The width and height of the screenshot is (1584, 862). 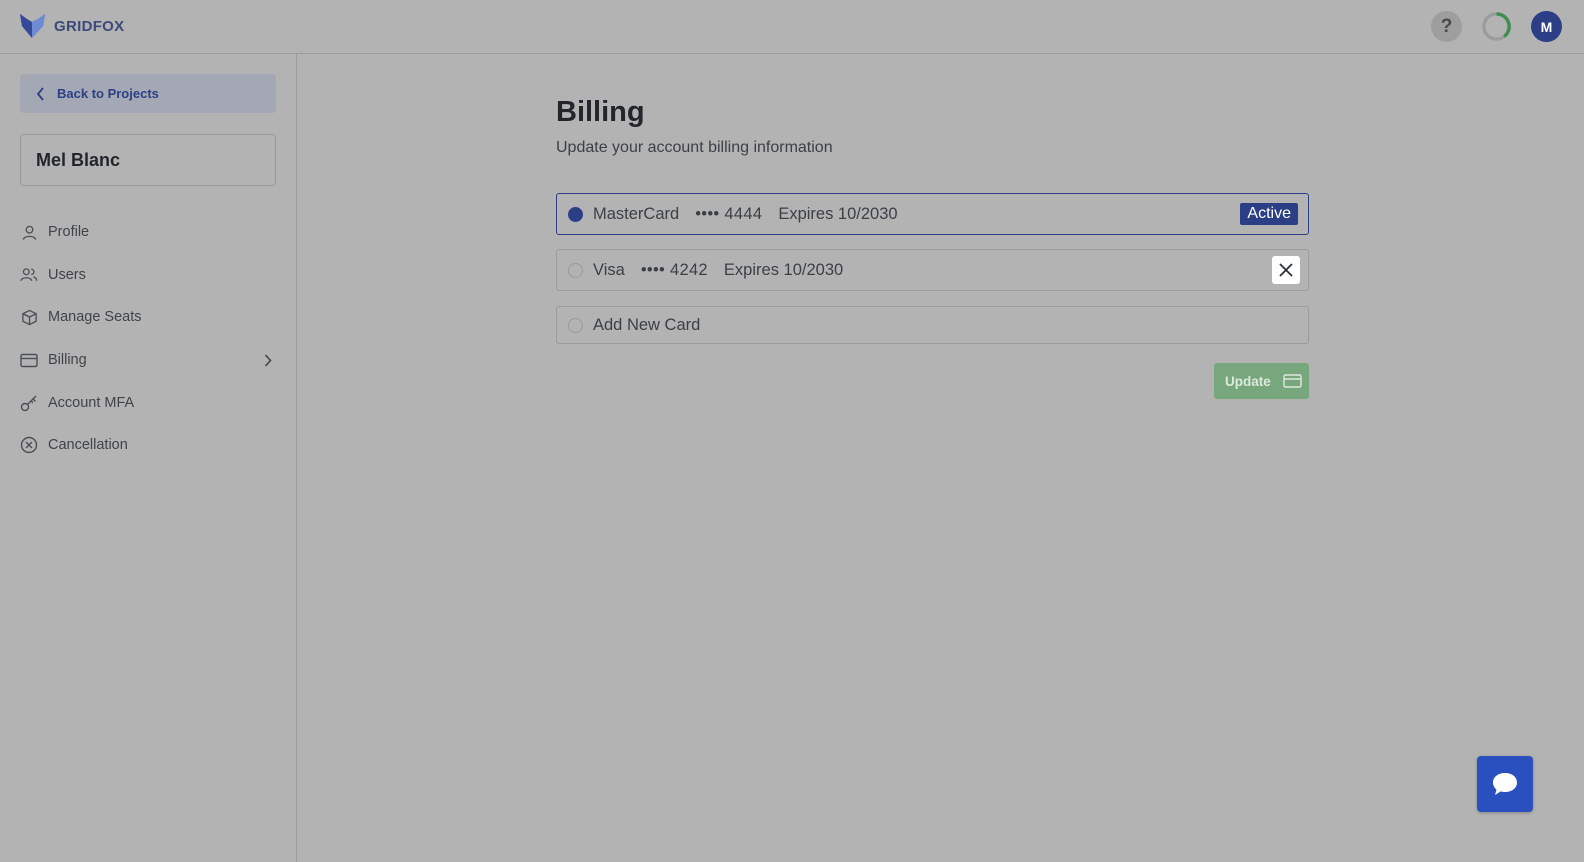 I want to click on chevron-right-icon, so click(x=268, y=360).